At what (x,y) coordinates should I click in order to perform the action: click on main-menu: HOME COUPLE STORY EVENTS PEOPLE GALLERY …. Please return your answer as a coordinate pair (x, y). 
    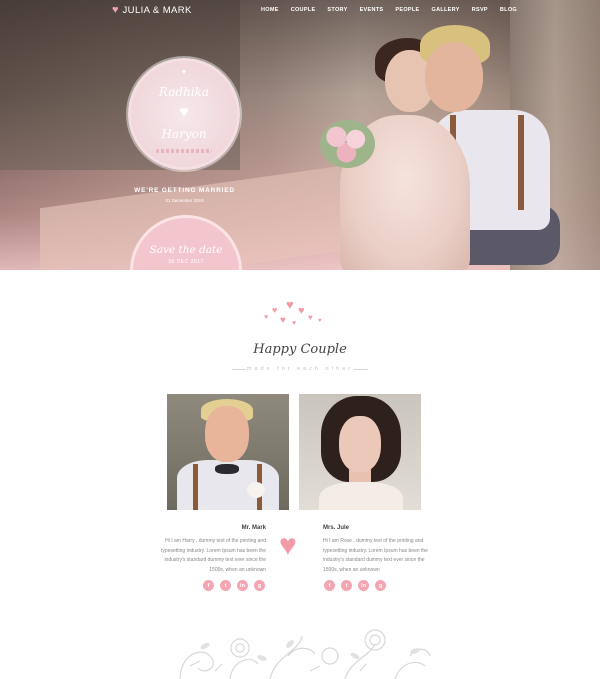
    Looking at the image, I should click on (389, 10).